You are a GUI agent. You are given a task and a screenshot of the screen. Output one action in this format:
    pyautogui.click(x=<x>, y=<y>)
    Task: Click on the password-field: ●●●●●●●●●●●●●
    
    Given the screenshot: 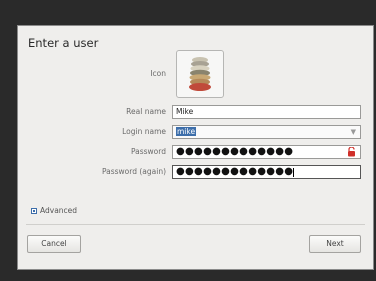 What is the action you would take?
    pyautogui.click(x=266, y=152)
    